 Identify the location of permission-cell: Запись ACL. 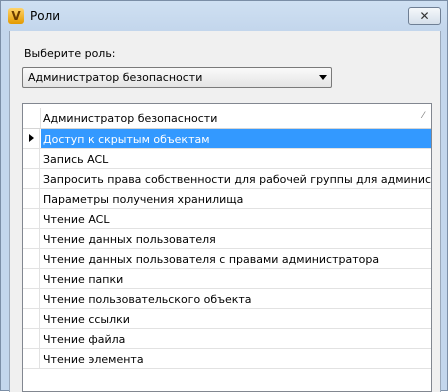
(236, 158).